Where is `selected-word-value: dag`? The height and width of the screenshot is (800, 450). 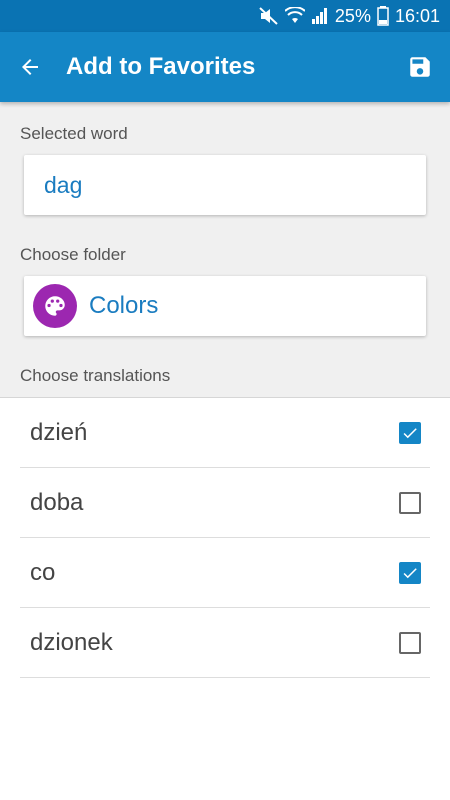
selected-word-value: dag is located at coordinates (63, 184).